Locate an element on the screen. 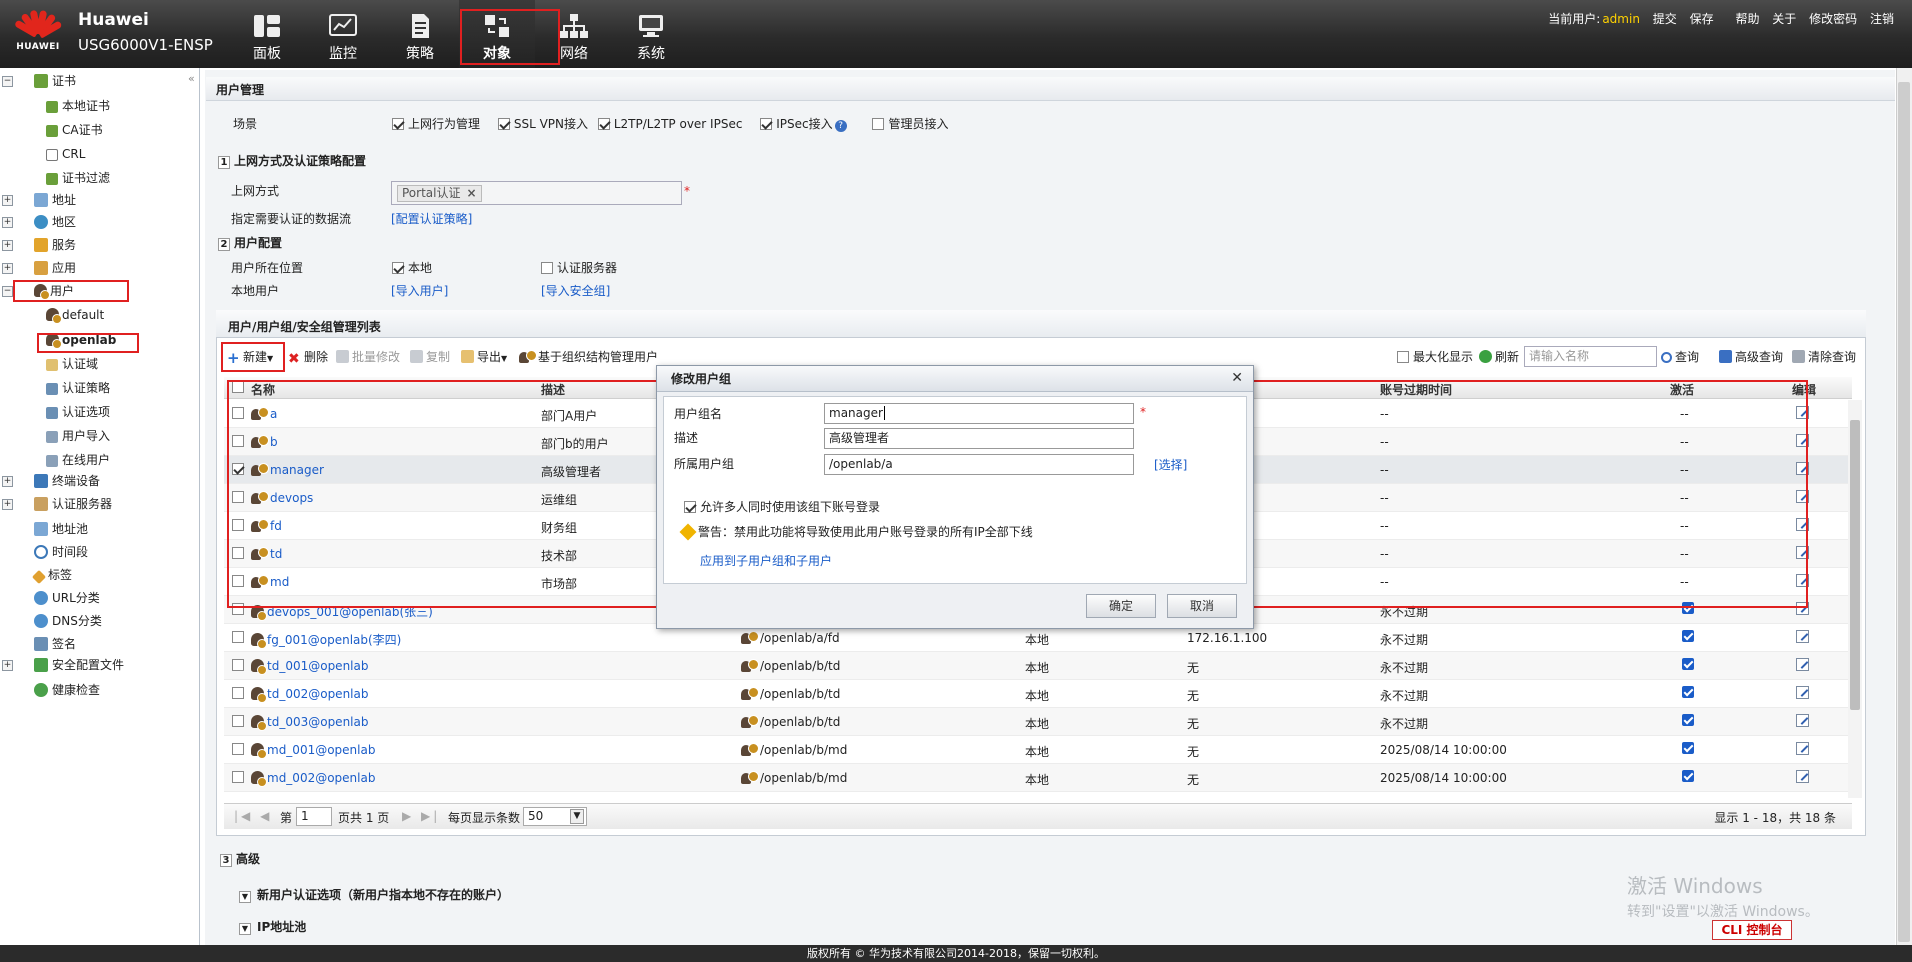 The image size is (1912, 962). allow-multi-login-checkbox is located at coordinates (690, 507).